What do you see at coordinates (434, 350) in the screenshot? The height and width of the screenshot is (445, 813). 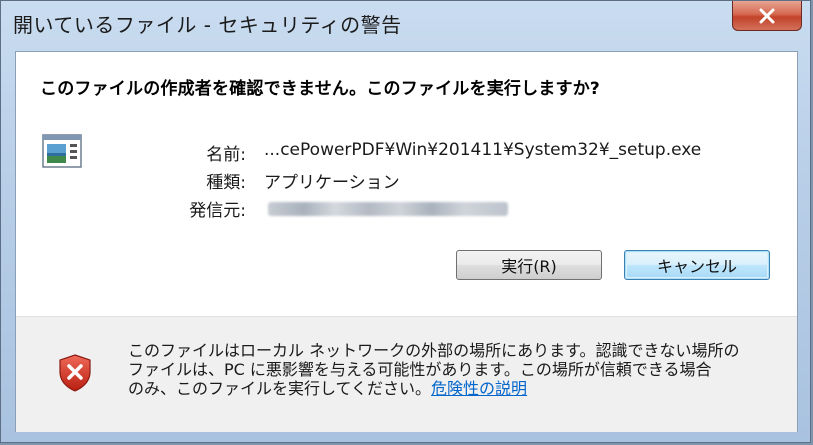 I see `warning-line-1: このファイルはローカル ネットワークの外部の場所にあります。認識できない場所の` at bounding box center [434, 350].